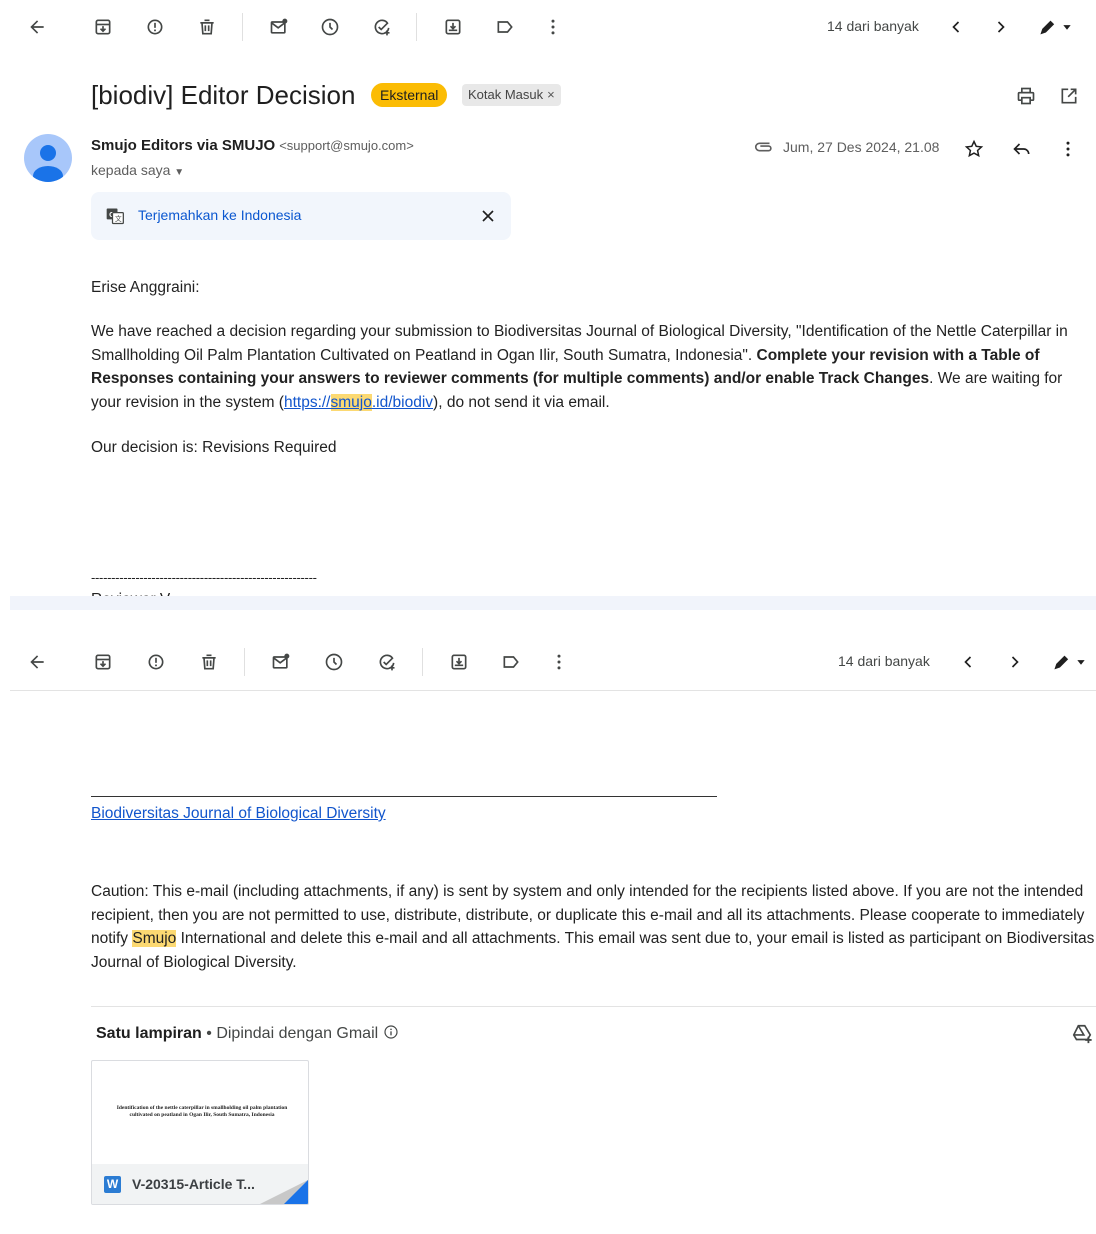 The width and height of the screenshot is (1096, 1234). What do you see at coordinates (346, 145) in the screenshot?
I see `sender-address: <support@smujo.com>` at bounding box center [346, 145].